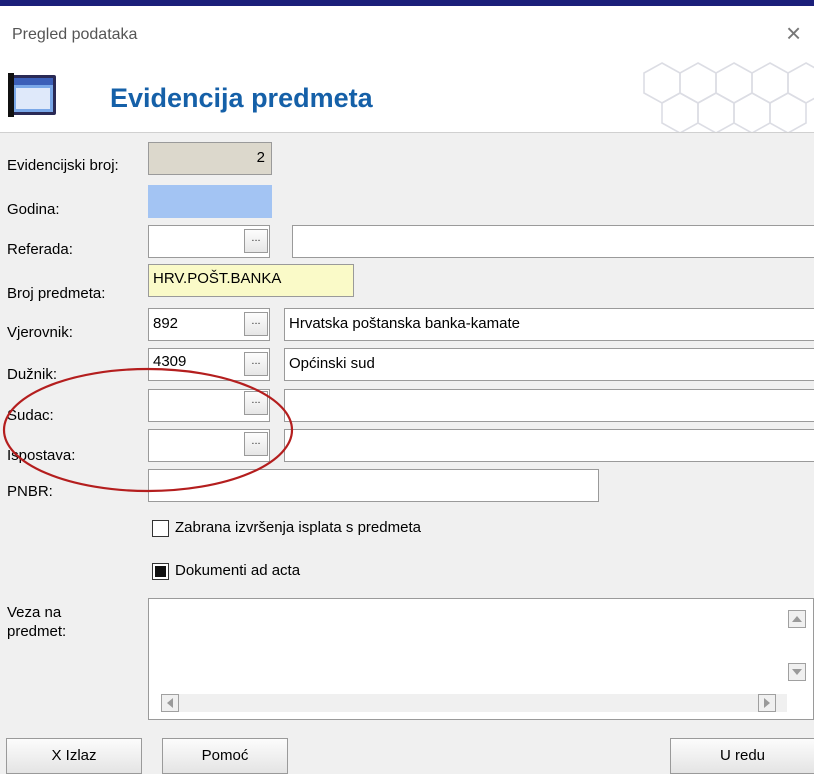 Image resolution: width=814 pixels, height=774 pixels. I want to click on window-app-icon, so click(32, 95).